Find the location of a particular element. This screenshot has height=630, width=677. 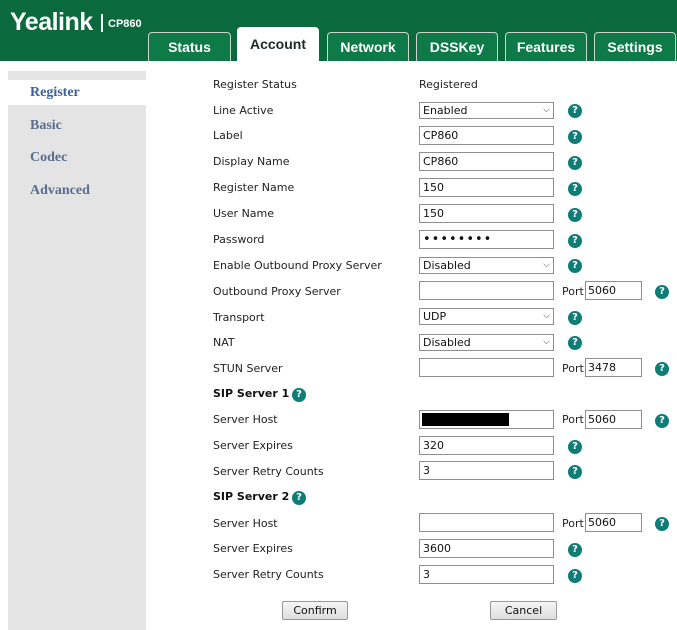

outbound-proxy-port-input: 5060 is located at coordinates (613, 290).